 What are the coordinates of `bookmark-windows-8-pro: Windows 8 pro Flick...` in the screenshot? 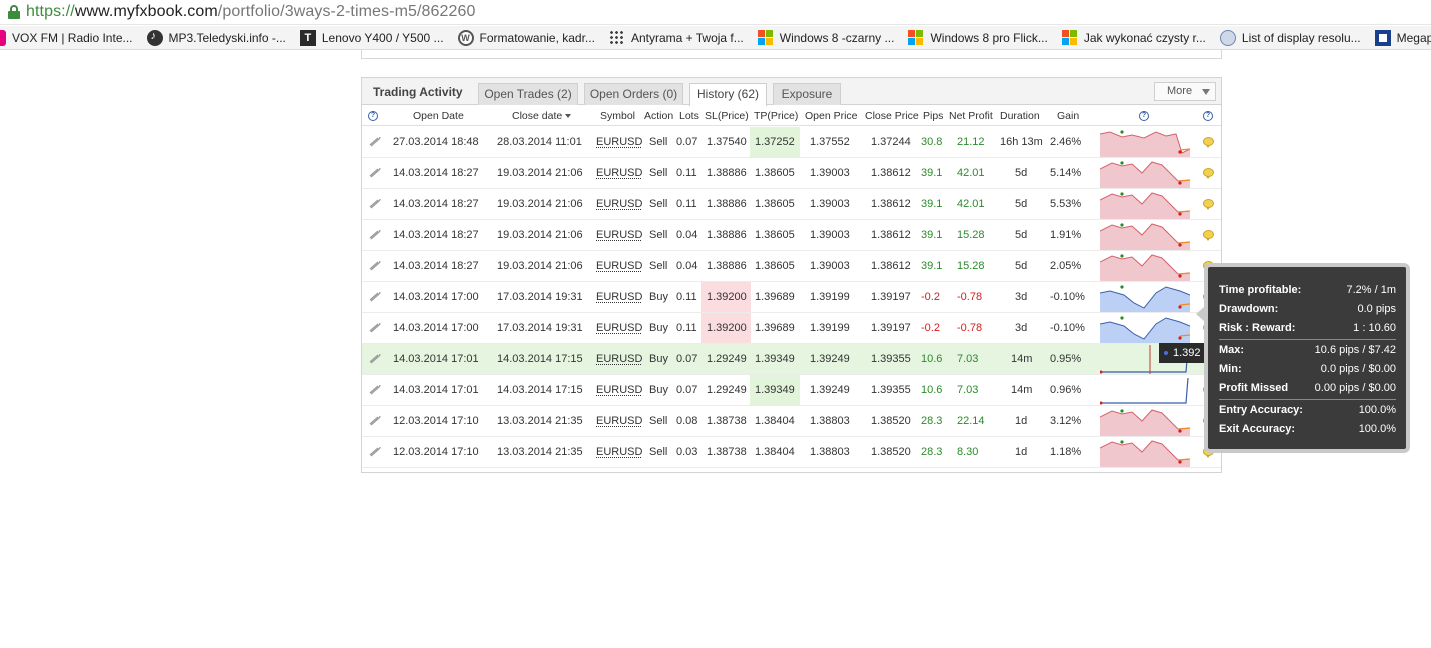 It's located at (978, 37).